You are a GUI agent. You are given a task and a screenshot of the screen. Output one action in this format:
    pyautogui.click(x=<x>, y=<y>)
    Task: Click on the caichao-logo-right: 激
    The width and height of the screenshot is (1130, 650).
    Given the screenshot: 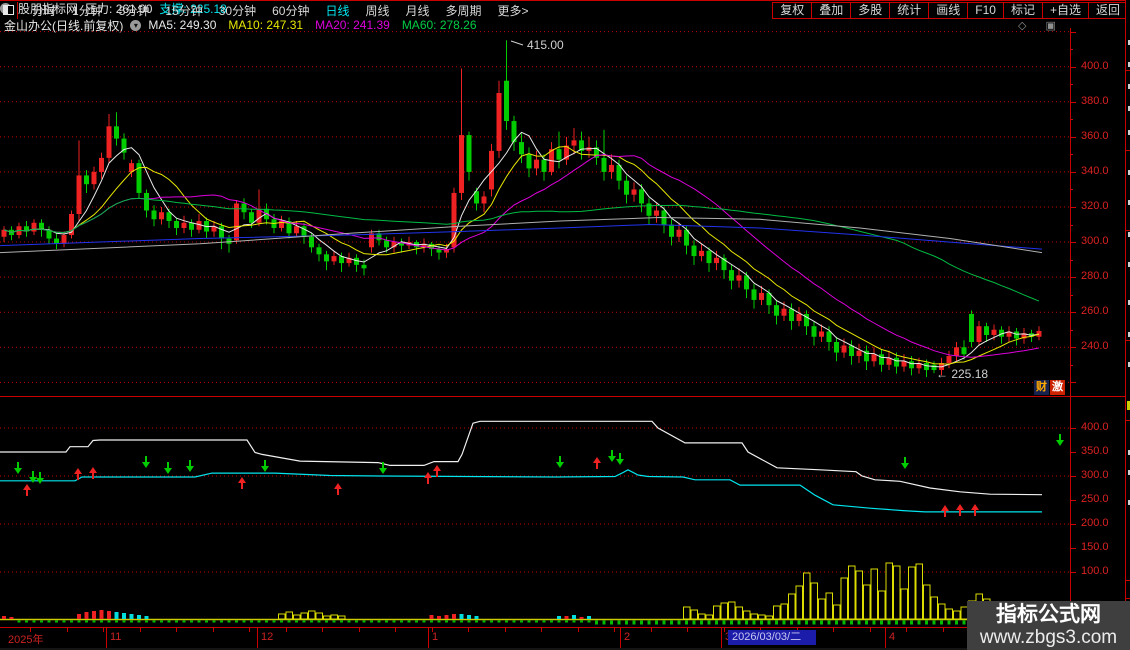 What is the action you would take?
    pyautogui.click(x=1057, y=387)
    